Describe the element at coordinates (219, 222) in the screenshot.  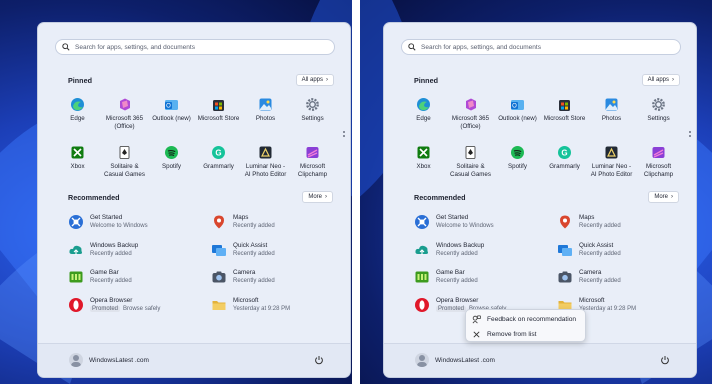
I see `maps-icon` at that location.